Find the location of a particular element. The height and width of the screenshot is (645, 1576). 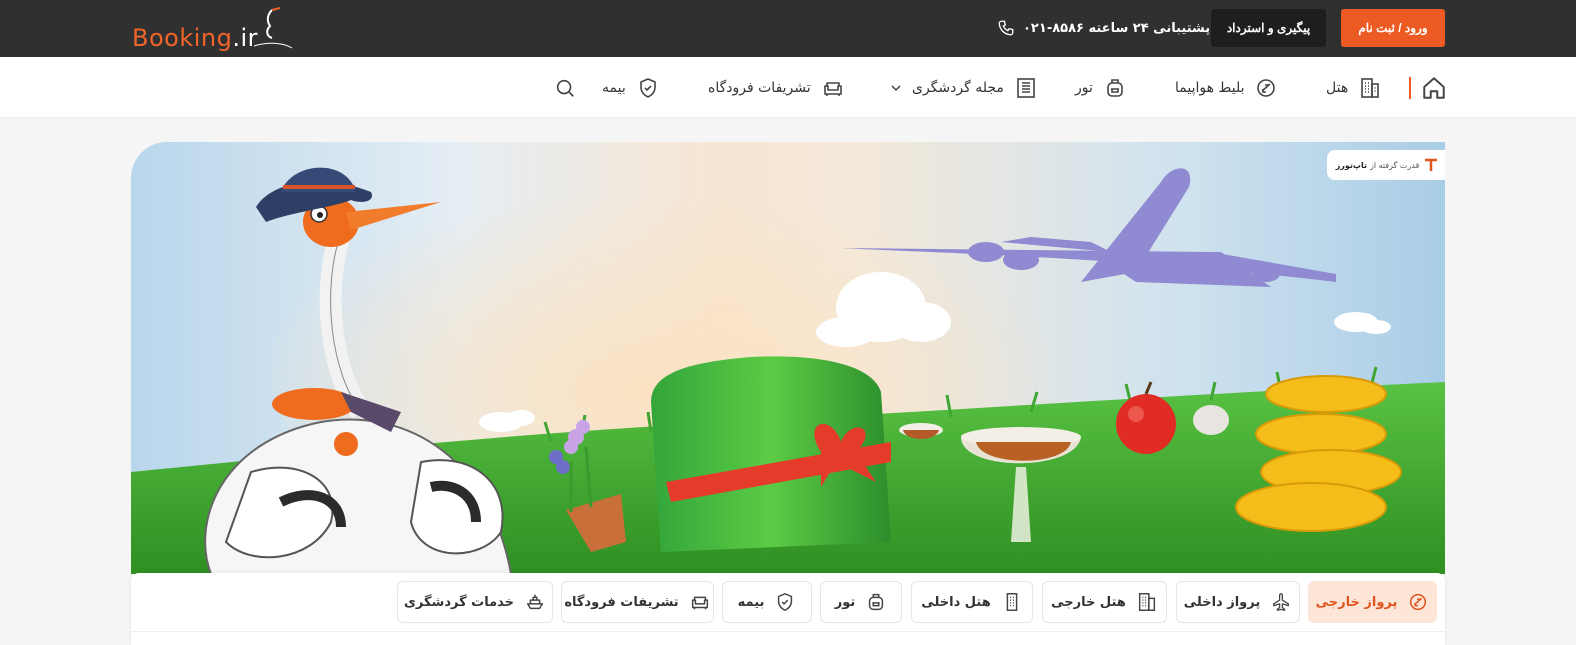

nav-item-label: مجله گردشگری is located at coordinates (958, 88).